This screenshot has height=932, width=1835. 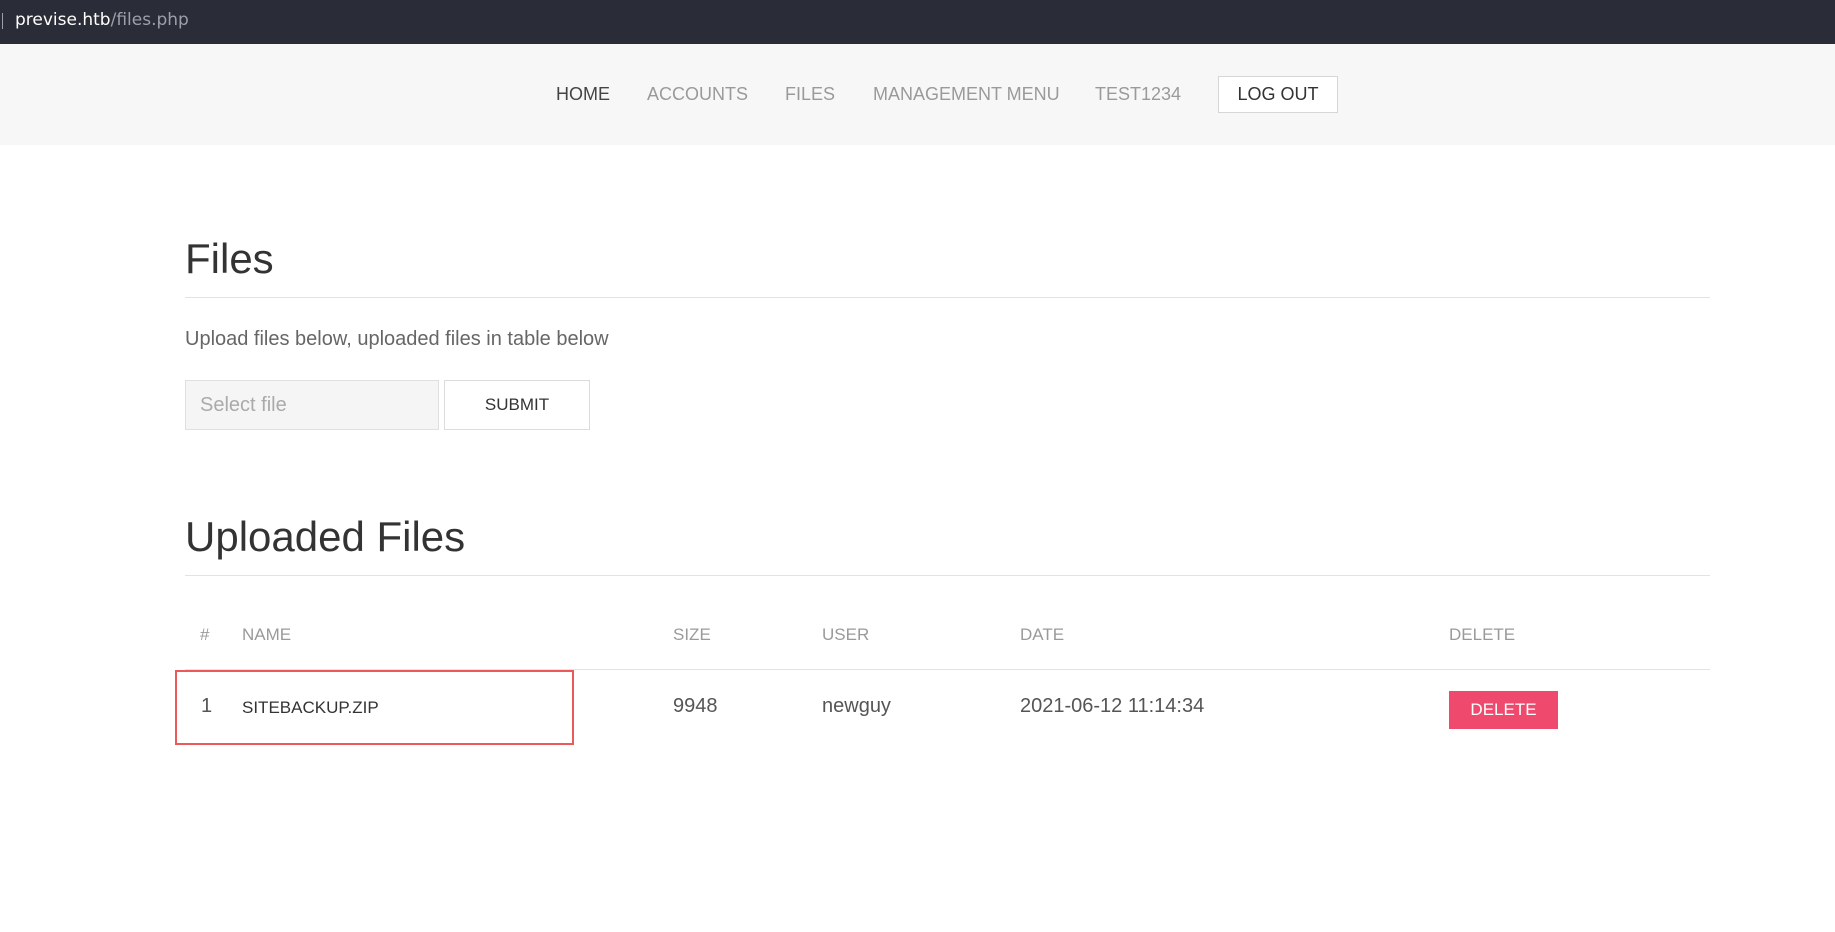 I want to click on column-header-number: #, so click(x=205, y=634).